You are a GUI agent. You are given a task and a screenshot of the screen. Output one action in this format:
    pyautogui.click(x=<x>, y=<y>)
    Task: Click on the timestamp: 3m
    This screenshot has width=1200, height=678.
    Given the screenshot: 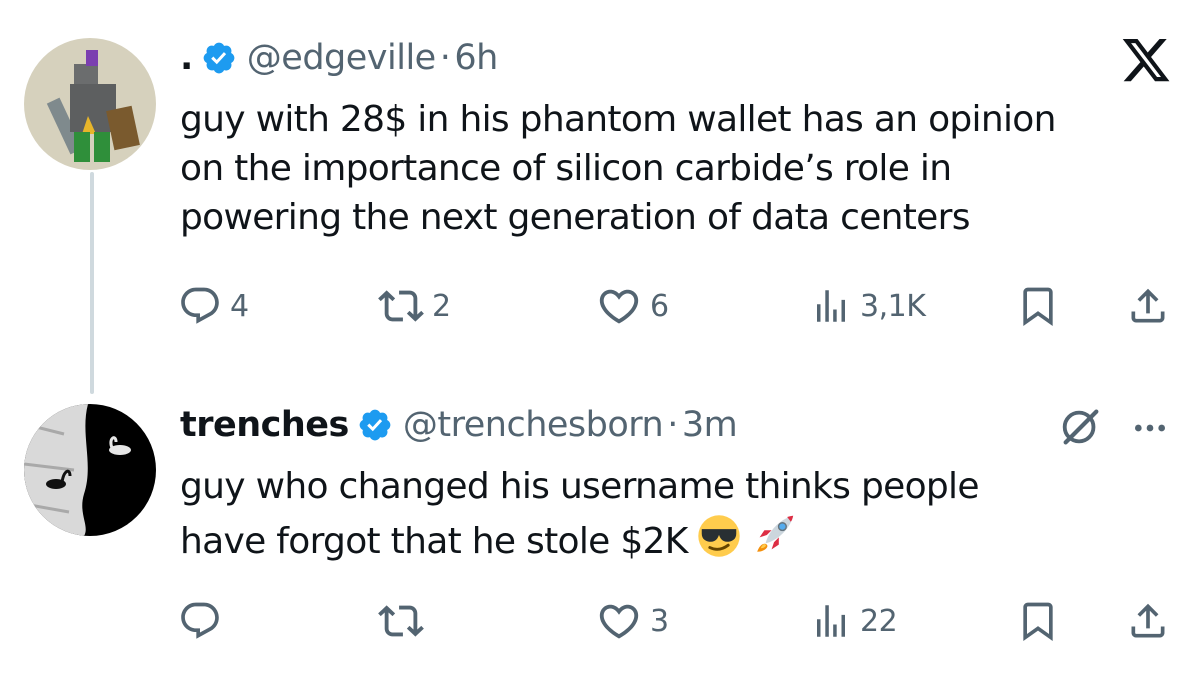 What is the action you would take?
    pyautogui.click(x=710, y=425)
    